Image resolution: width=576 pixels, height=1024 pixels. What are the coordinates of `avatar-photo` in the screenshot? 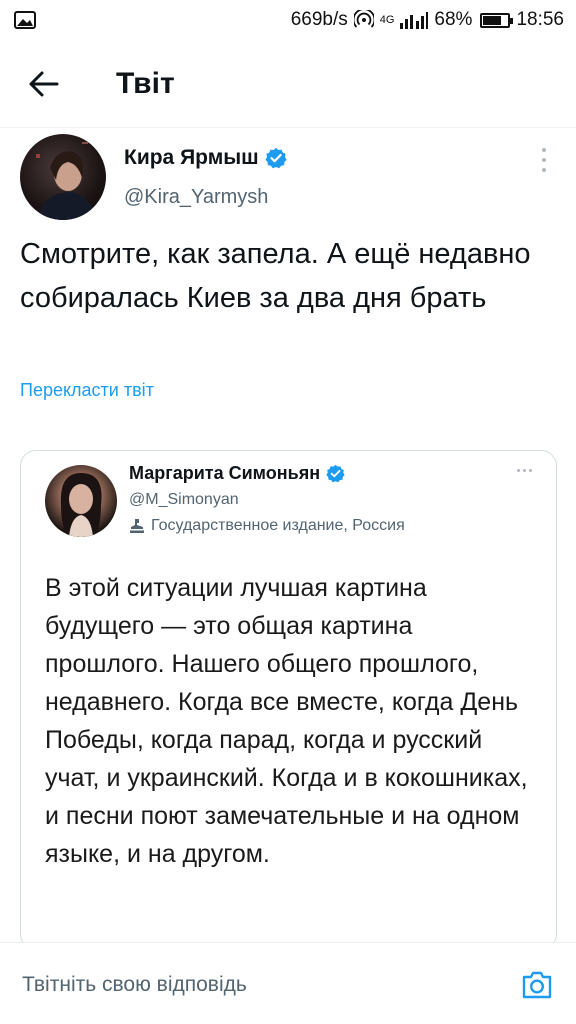 It's located at (66, 181).